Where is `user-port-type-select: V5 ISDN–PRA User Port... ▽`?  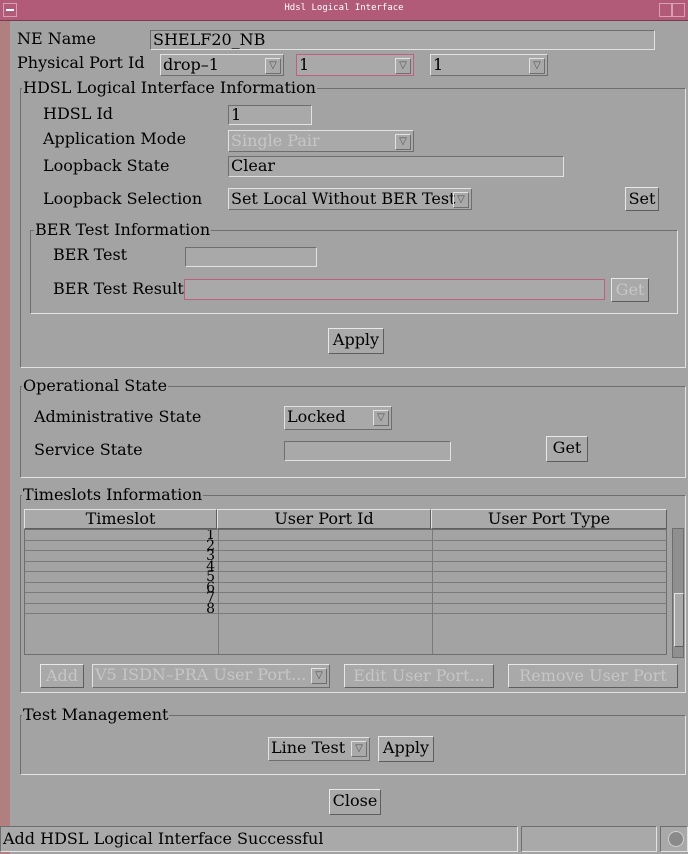
user-port-type-select: V5 ISDN–PRA User Port... ▽ is located at coordinates (211, 676).